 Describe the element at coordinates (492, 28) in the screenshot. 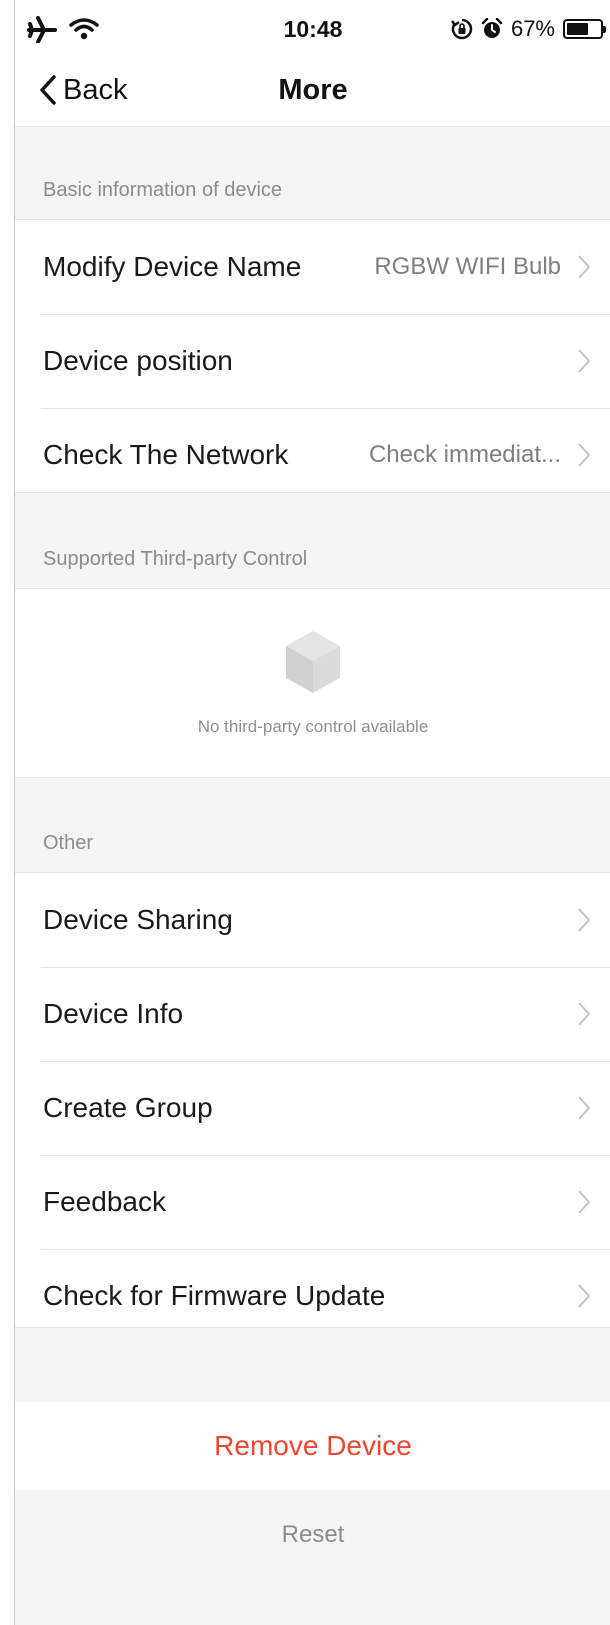

I see `alarm-icon` at that location.